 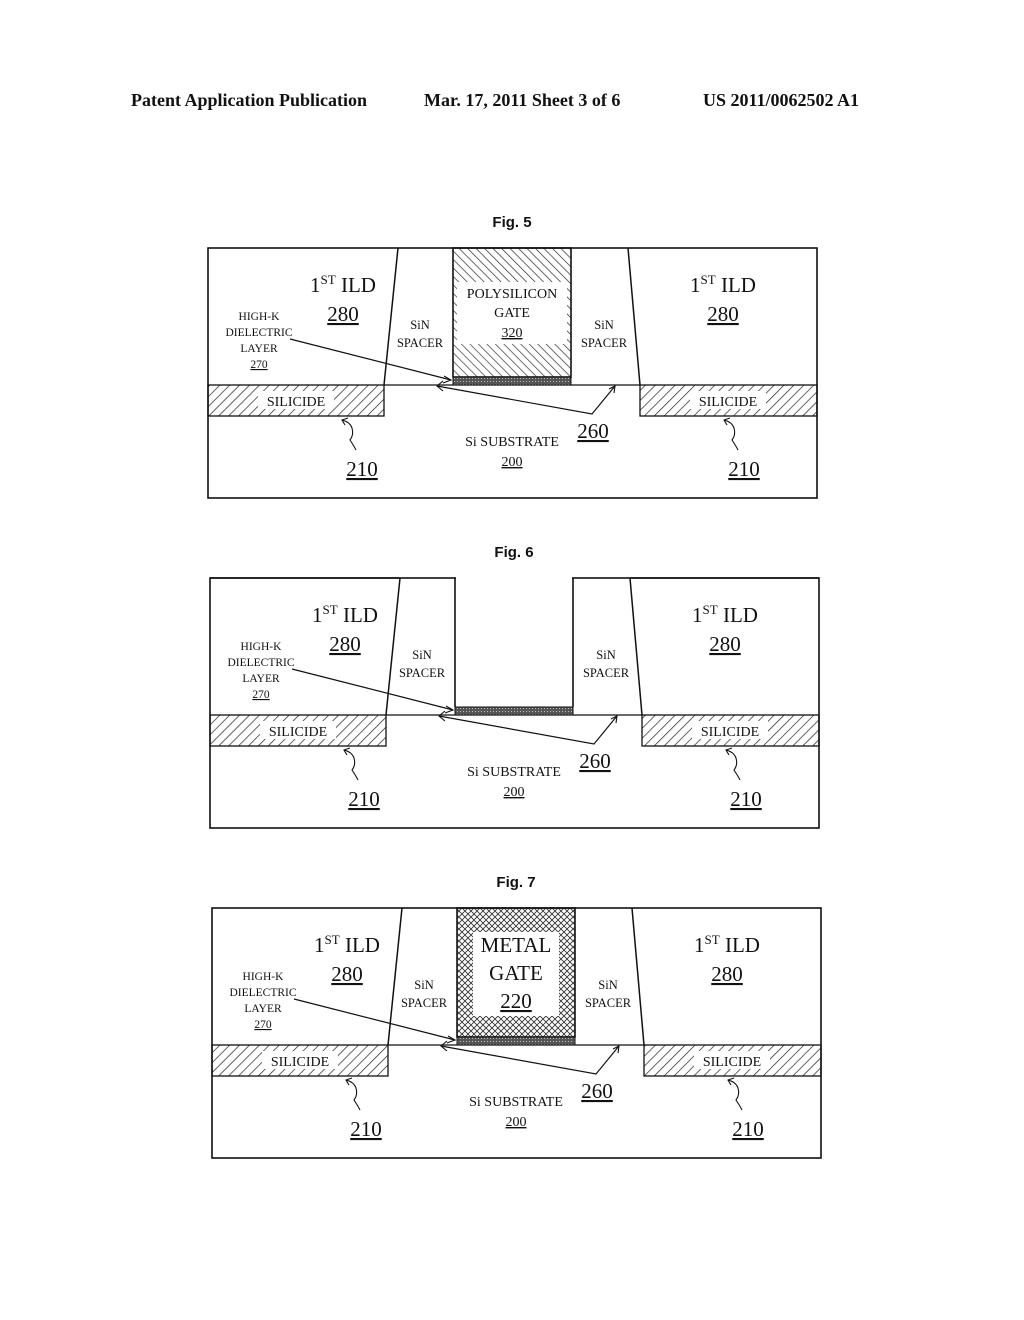 I want to click on figure-title: Fig. 5, so click(x=512, y=222).